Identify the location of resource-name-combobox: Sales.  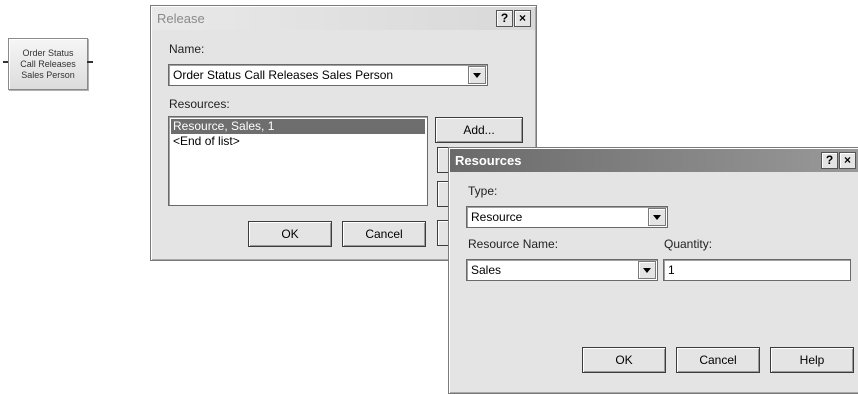
(562, 270).